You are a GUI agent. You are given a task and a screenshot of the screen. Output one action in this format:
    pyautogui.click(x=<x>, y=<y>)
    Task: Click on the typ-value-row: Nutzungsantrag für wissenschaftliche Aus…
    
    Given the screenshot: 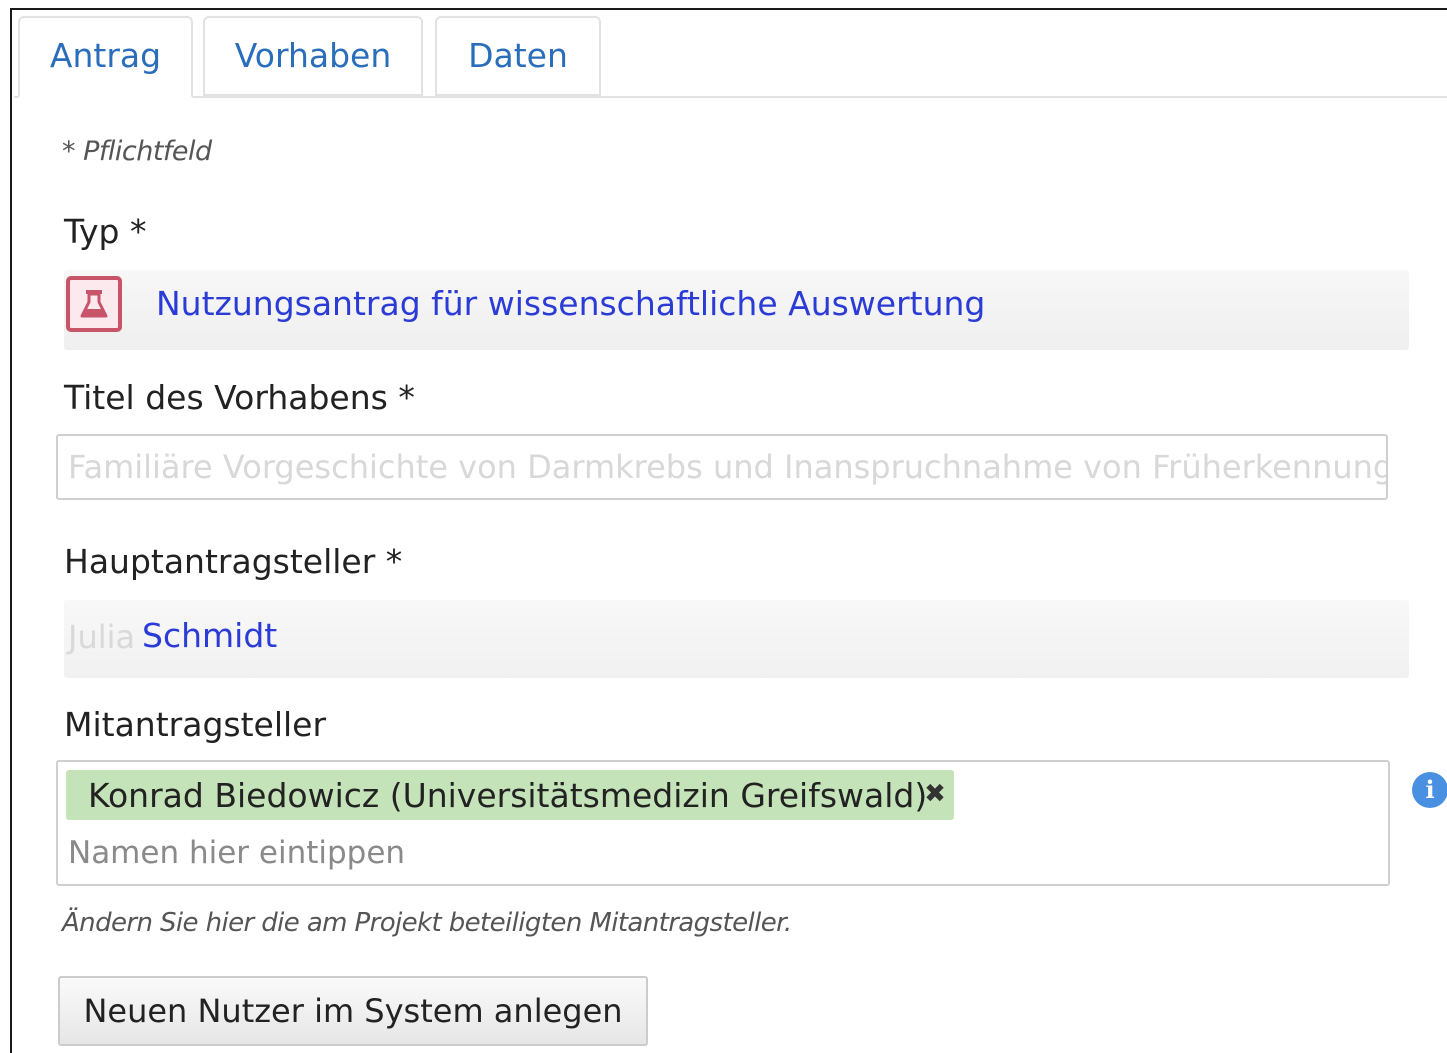 What is the action you would take?
    pyautogui.click(x=736, y=310)
    